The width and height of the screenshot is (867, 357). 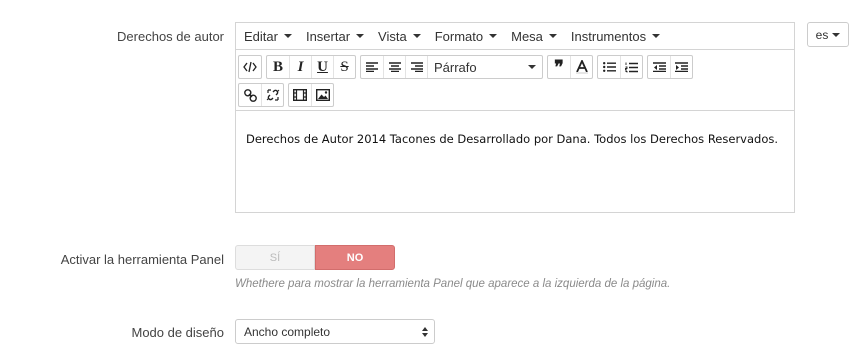 I want to click on menu-formato: Formato, so click(x=466, y=36).